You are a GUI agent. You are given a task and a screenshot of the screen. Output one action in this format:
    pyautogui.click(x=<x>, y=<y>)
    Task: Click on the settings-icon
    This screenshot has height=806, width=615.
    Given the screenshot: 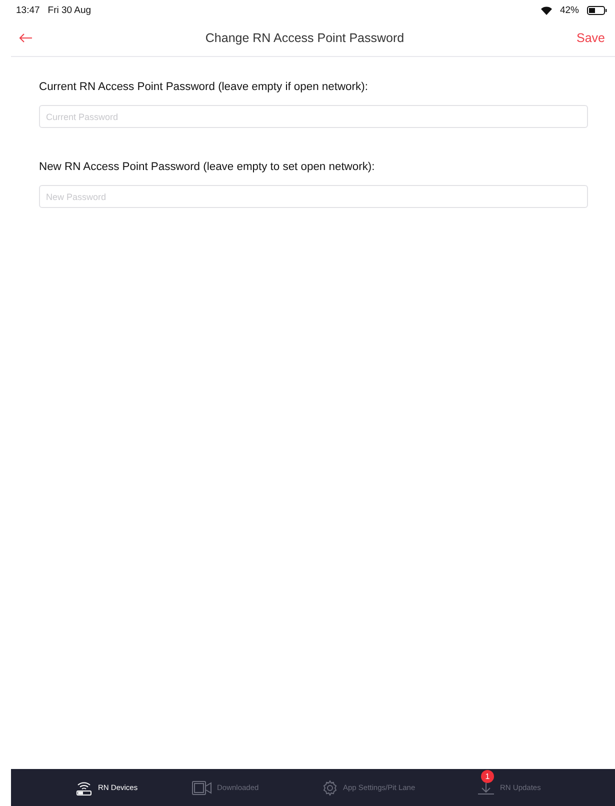 What is the action you would take?
    pyautogui.click(x=330, y=788)
    